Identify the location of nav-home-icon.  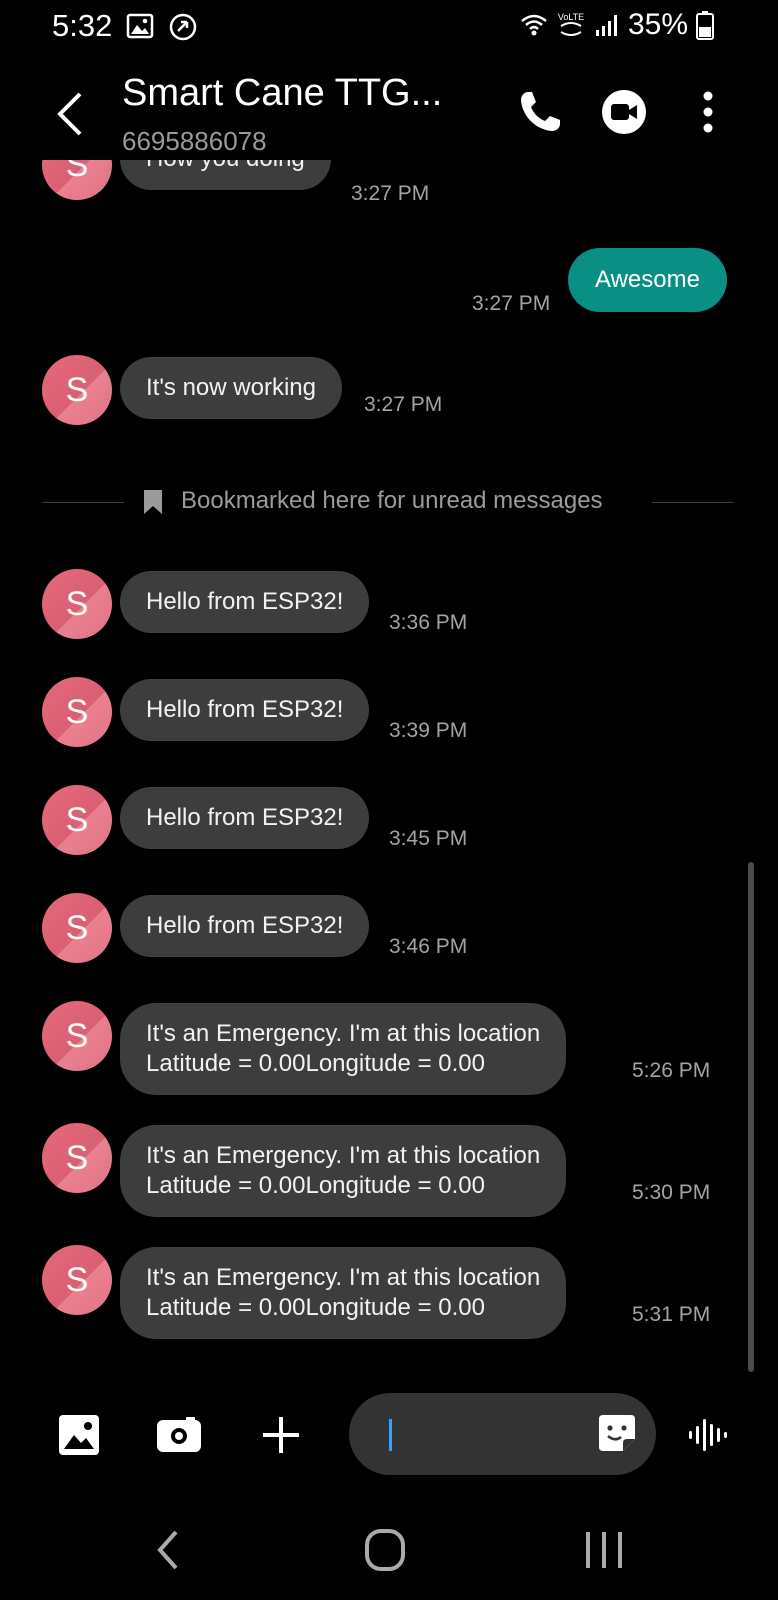
(385, 1550).